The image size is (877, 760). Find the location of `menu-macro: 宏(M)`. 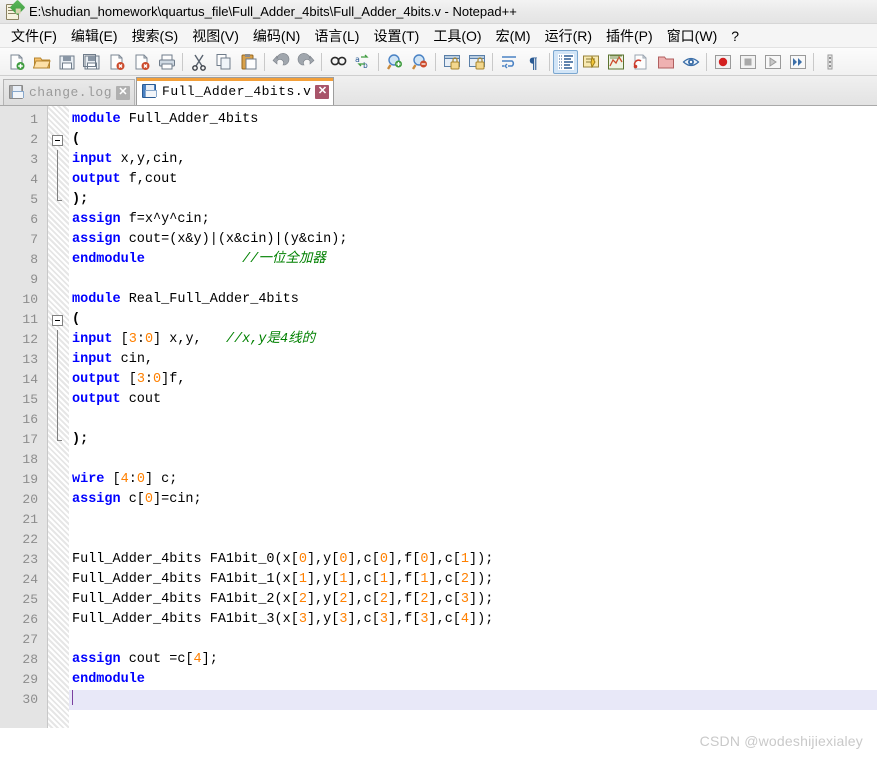

menu-macro: 宏(M) is located at coordinates (513, 36).